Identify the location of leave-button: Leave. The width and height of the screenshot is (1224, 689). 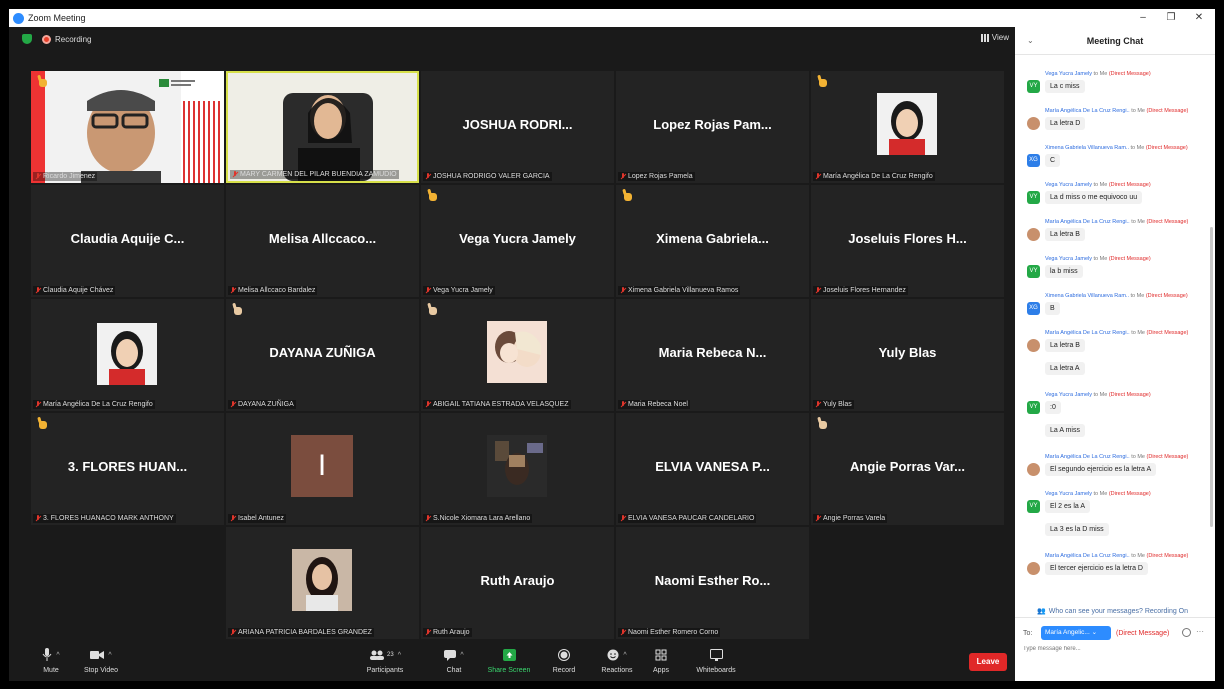
(988, 662).